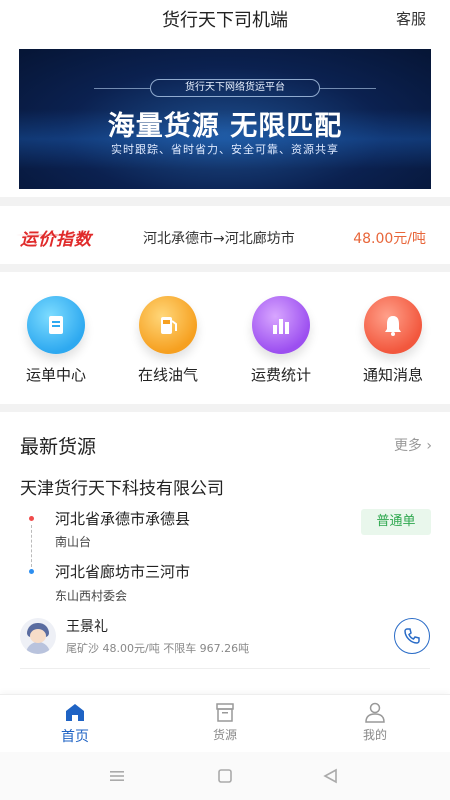  Describe the element at coordinates (38, 636) in the screenshot. I see `avatar` at that location.